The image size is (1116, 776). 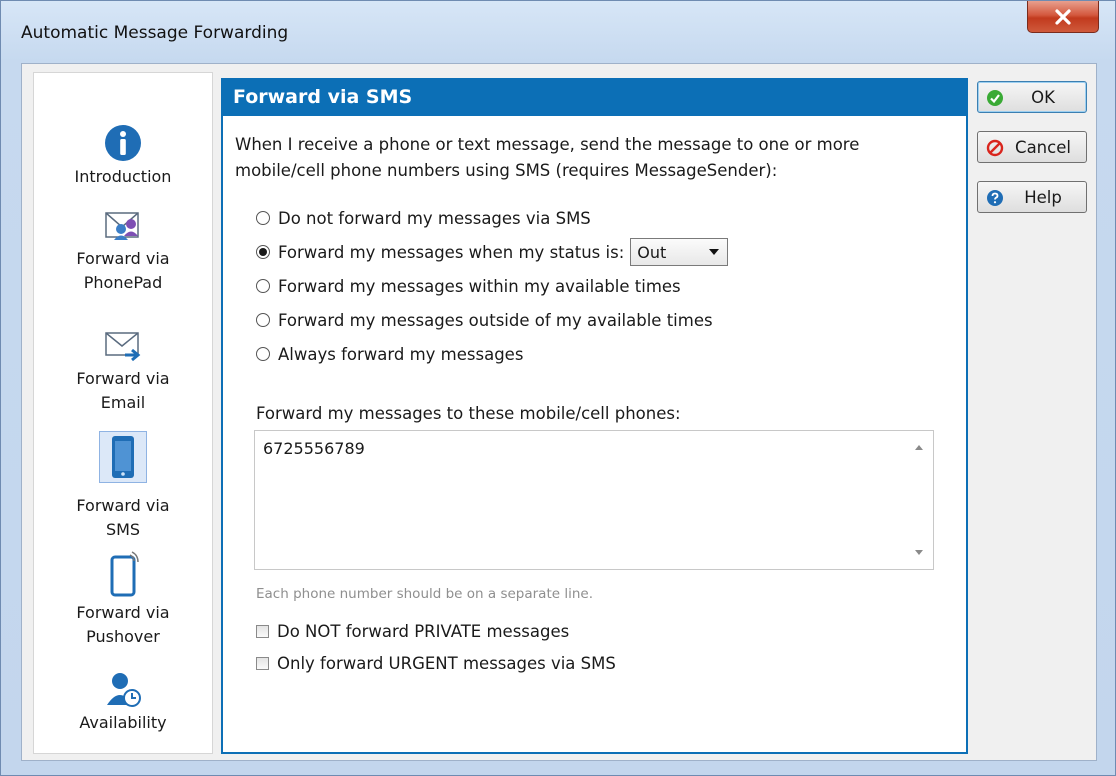 I want to click on cancel-button: Cancel, so click(x=1032, y=147).